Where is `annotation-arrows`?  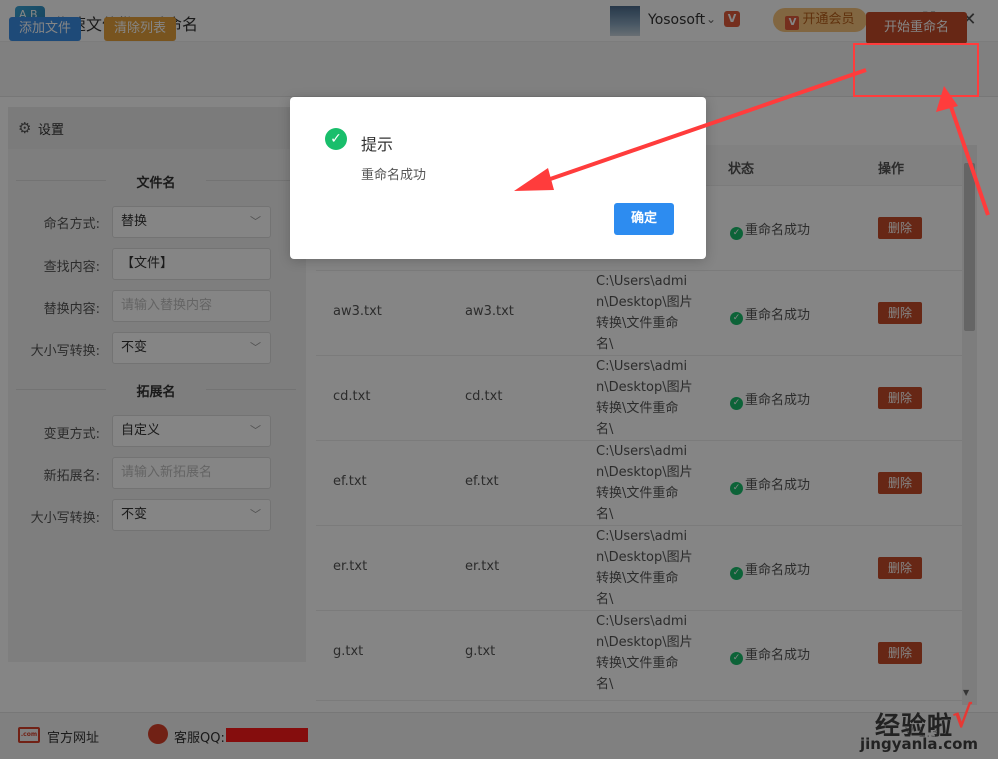
annotation-arrows is located at coordinates (752, 142).